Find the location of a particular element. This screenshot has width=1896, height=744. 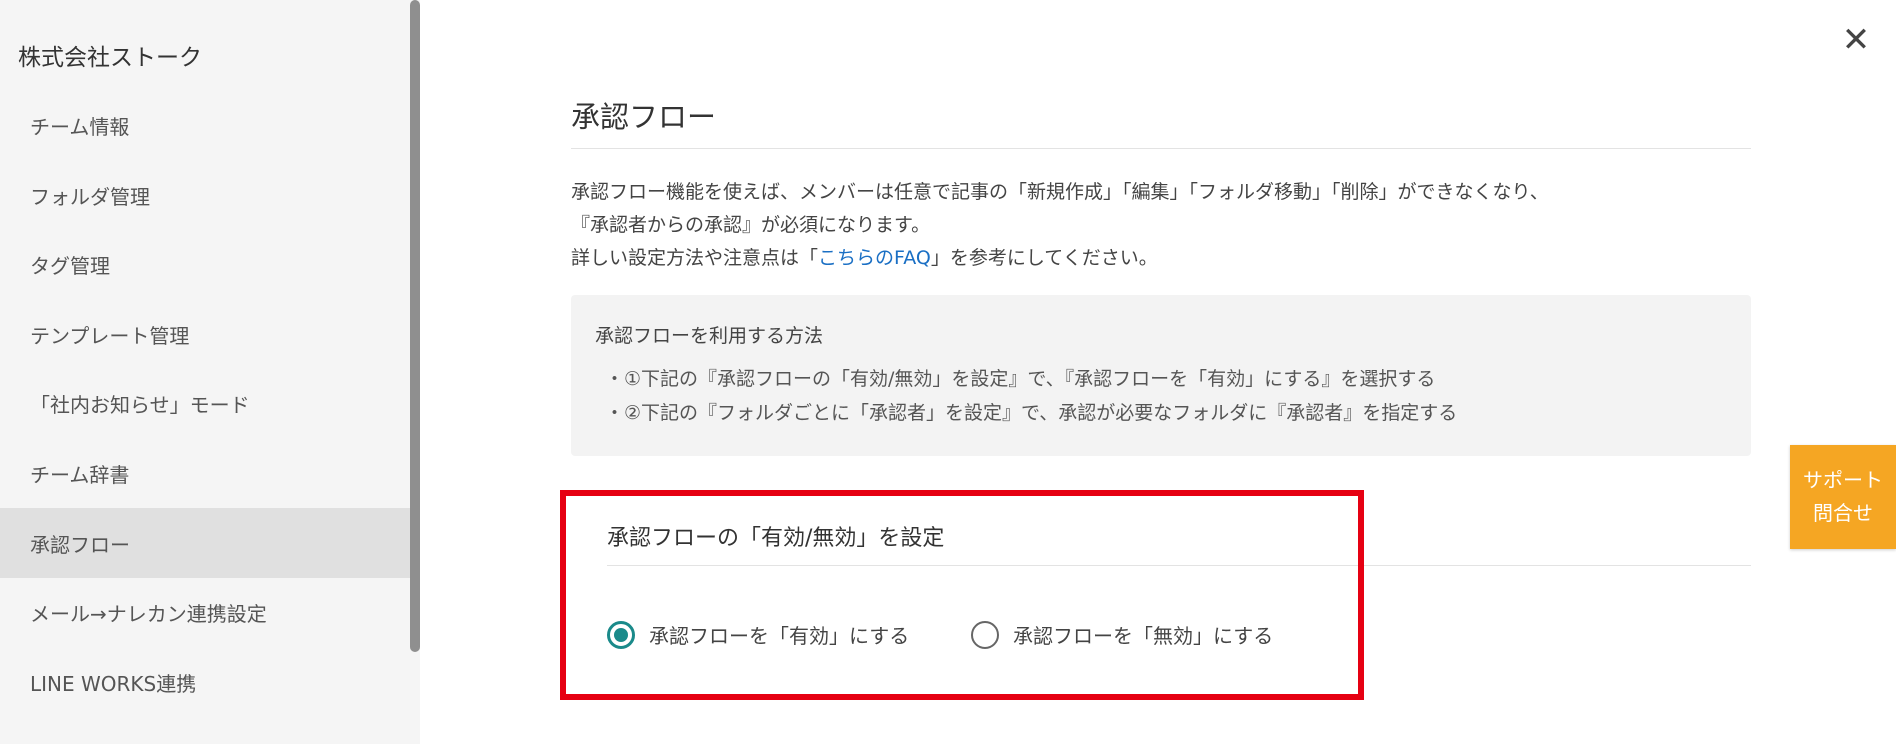

description-prefix: 詳しい設定方法や注意点は「 is located at coordinates (695, 258).